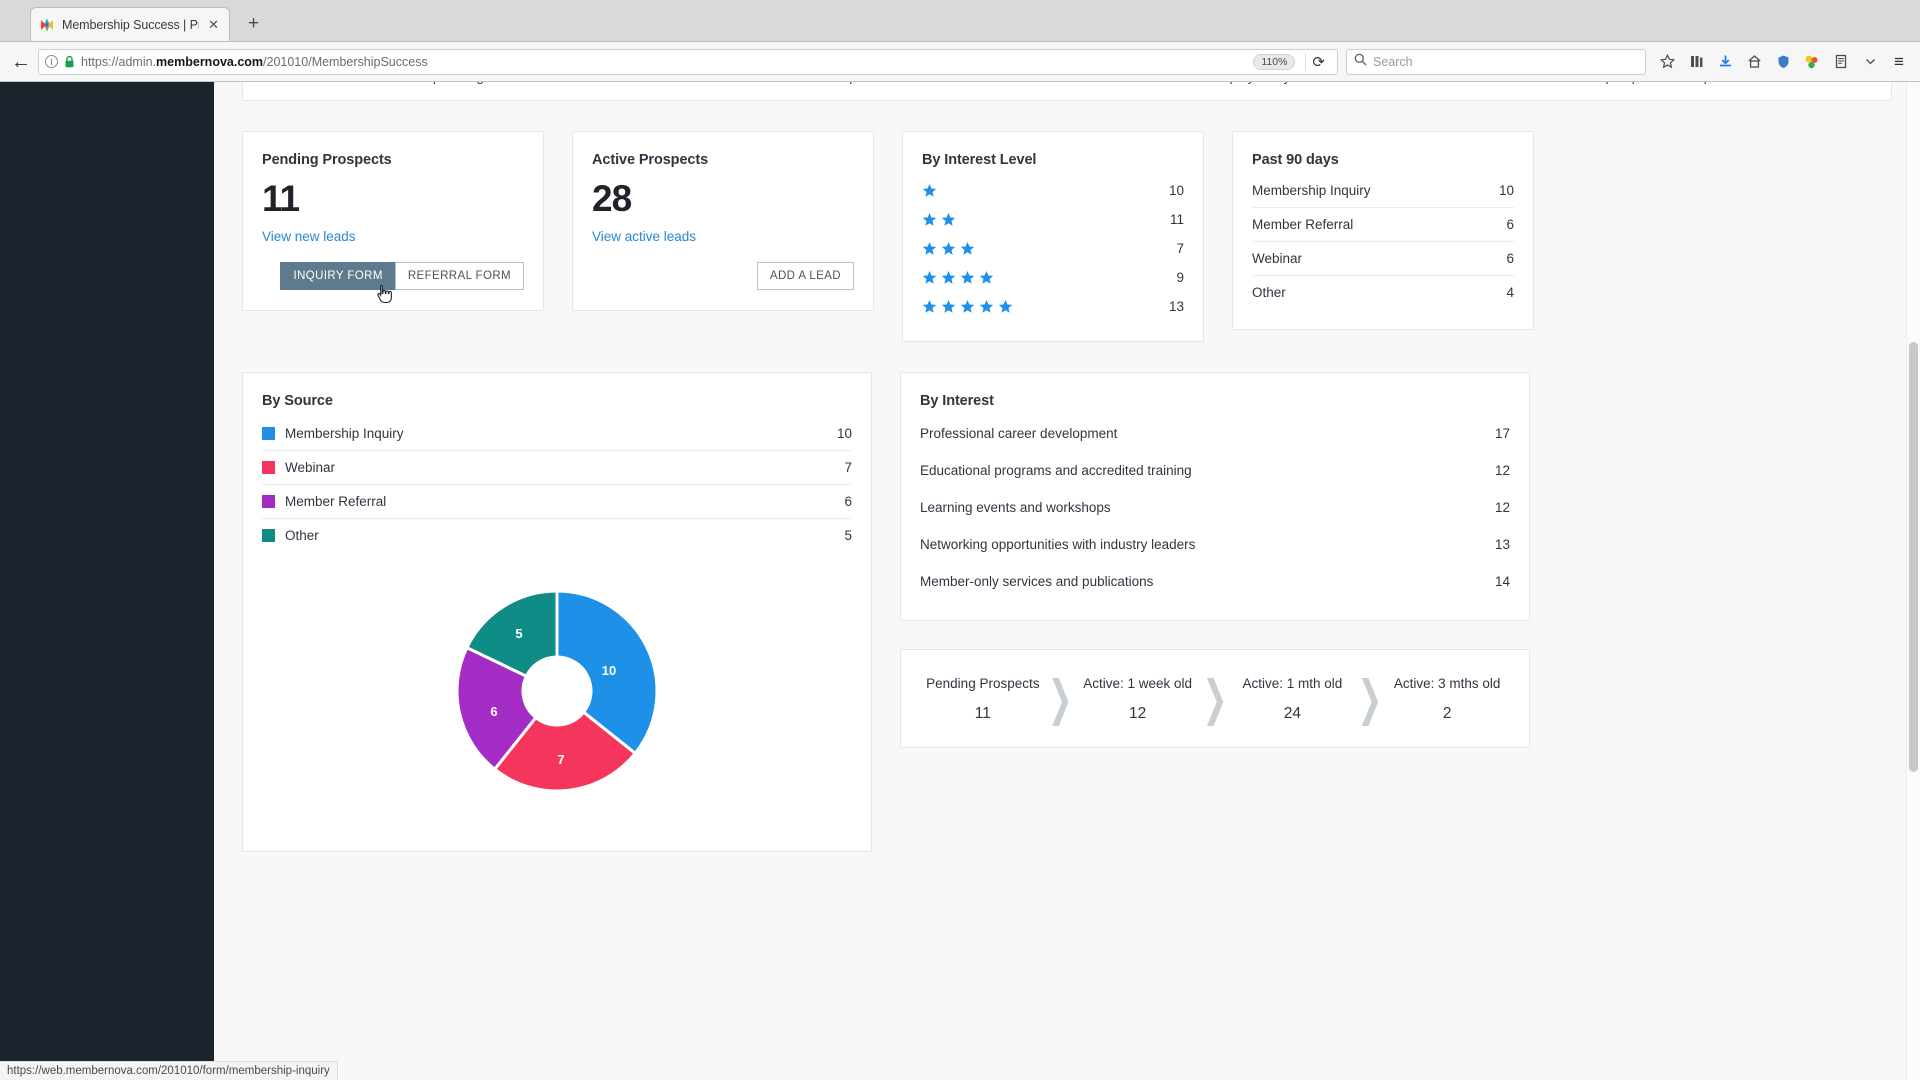 Image resolution: width=1920 pixels, height=1080 pixels. I want to click on view-active-leads-link: View active leads, so click(644, 236).